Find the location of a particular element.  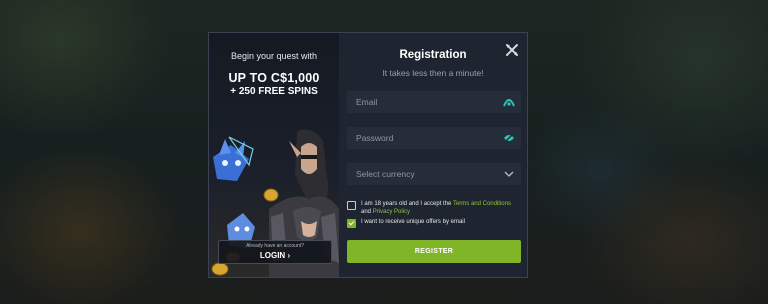

chevron-down-icon is located at coordinates (509, 174).